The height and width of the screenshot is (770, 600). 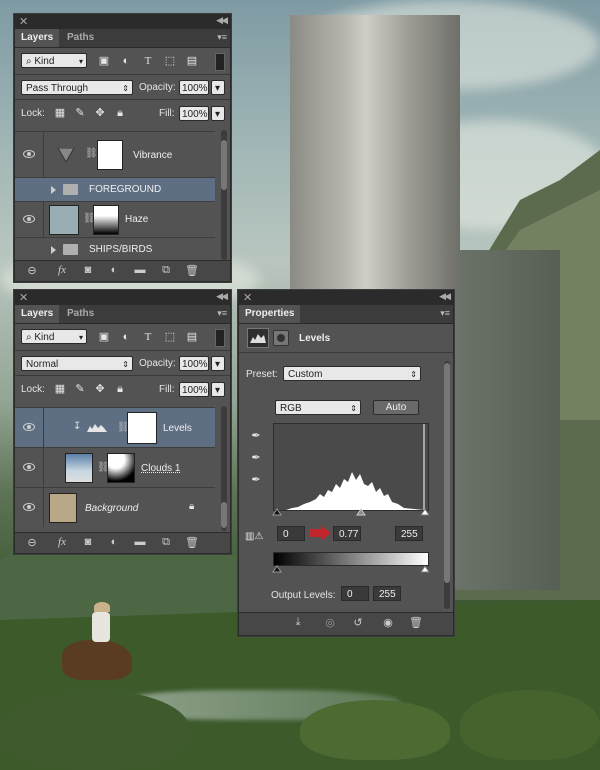 I want to click on layer-group-row: FOREGROUND, so click(x=115, y=189).